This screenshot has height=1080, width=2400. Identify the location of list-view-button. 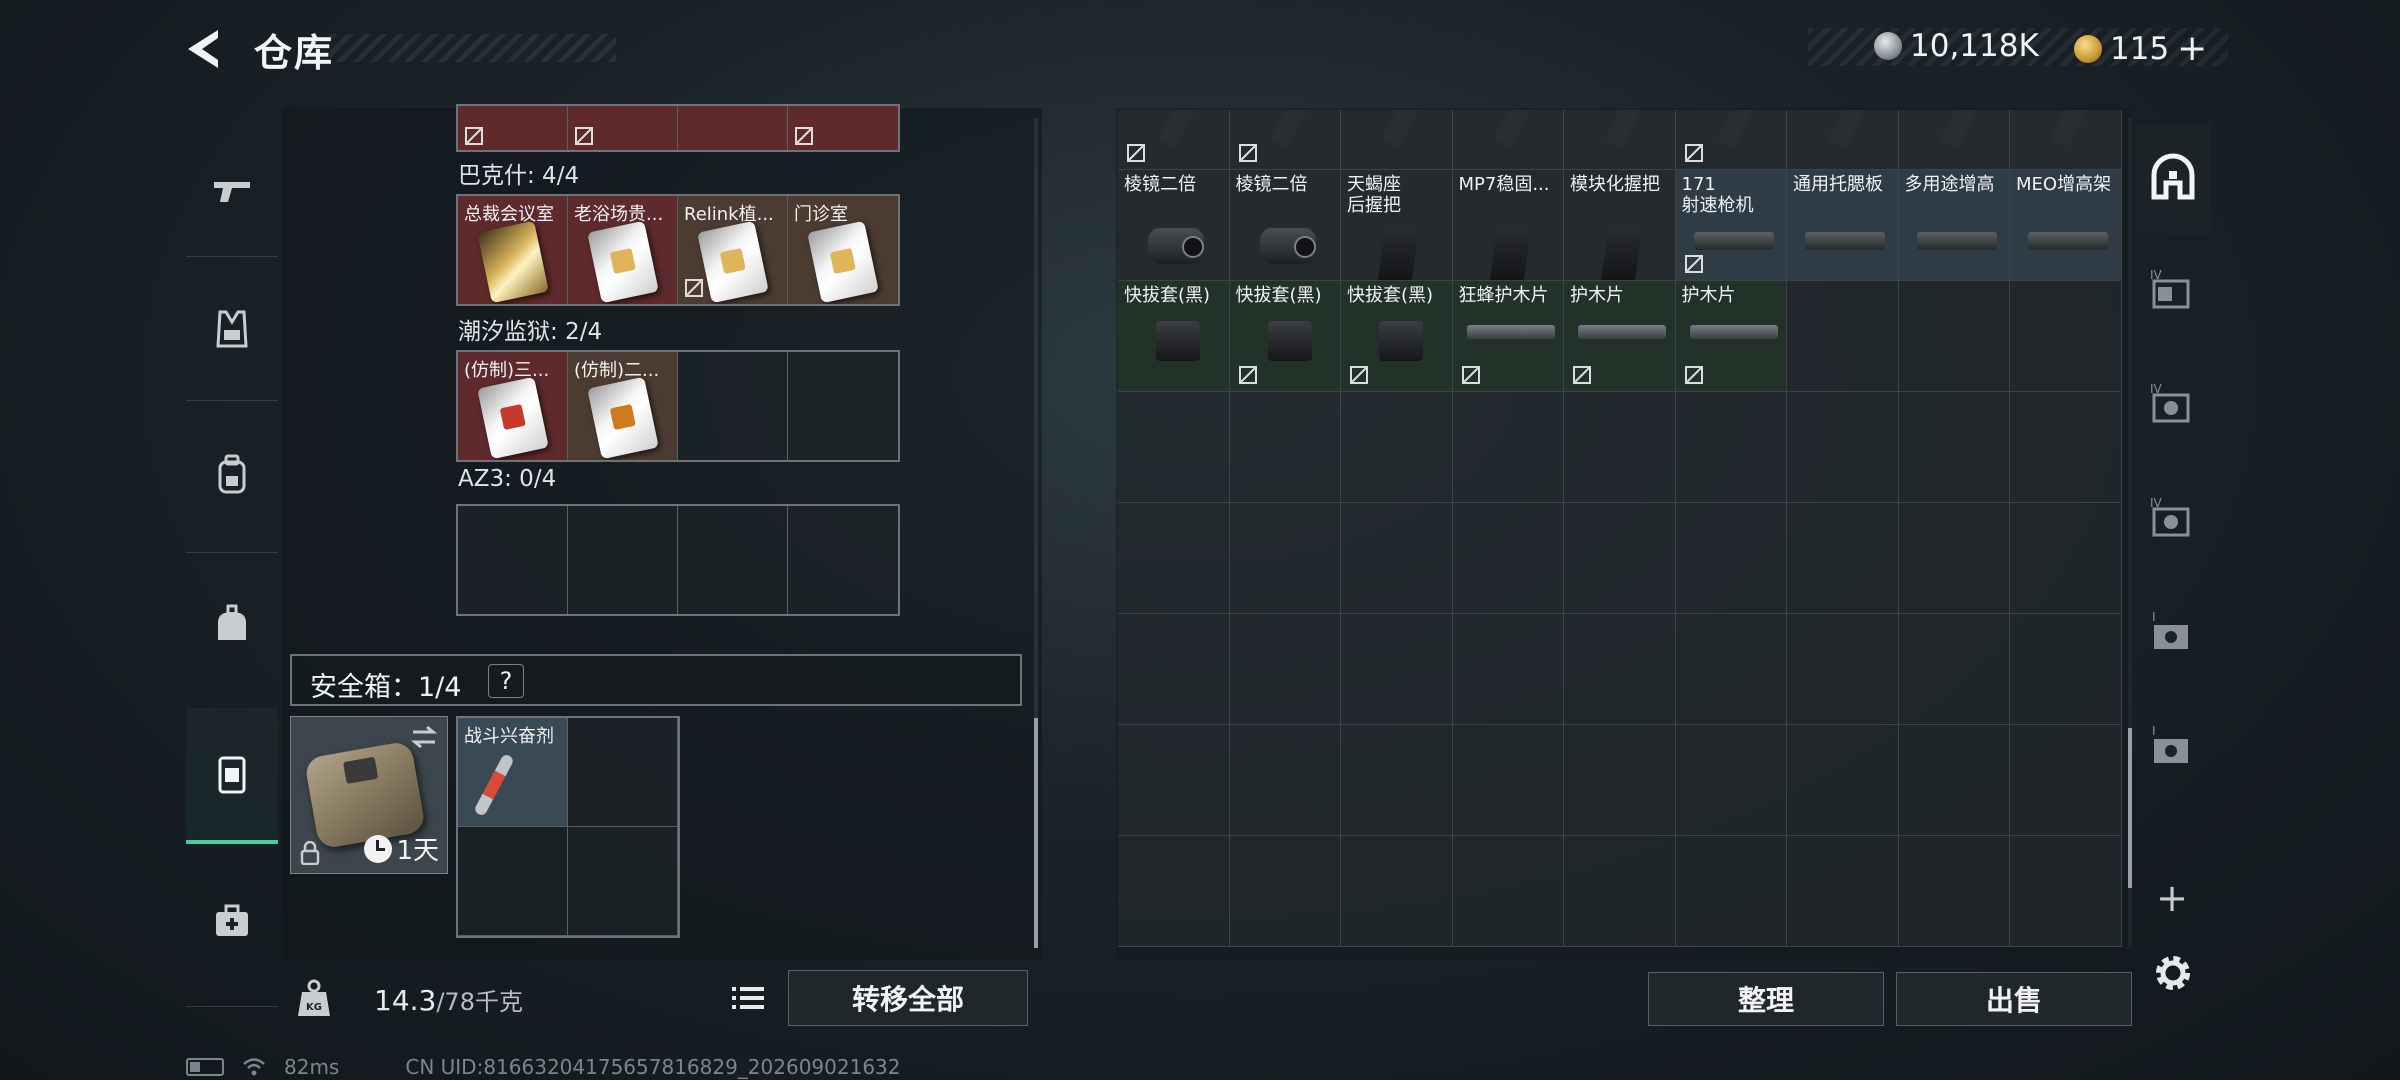
(748, 998).